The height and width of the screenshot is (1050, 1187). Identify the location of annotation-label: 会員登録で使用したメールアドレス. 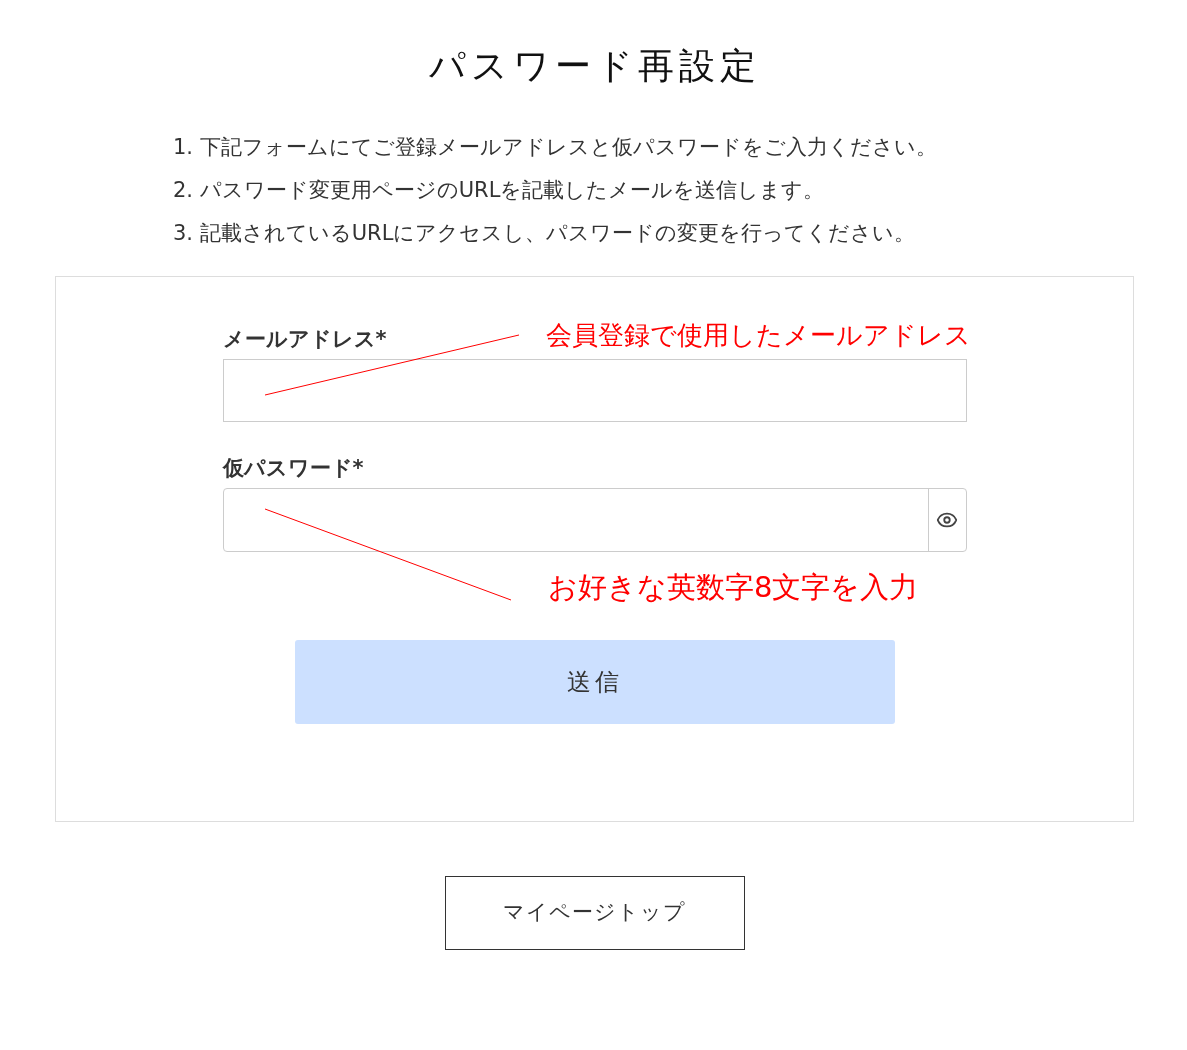
(758, 335).